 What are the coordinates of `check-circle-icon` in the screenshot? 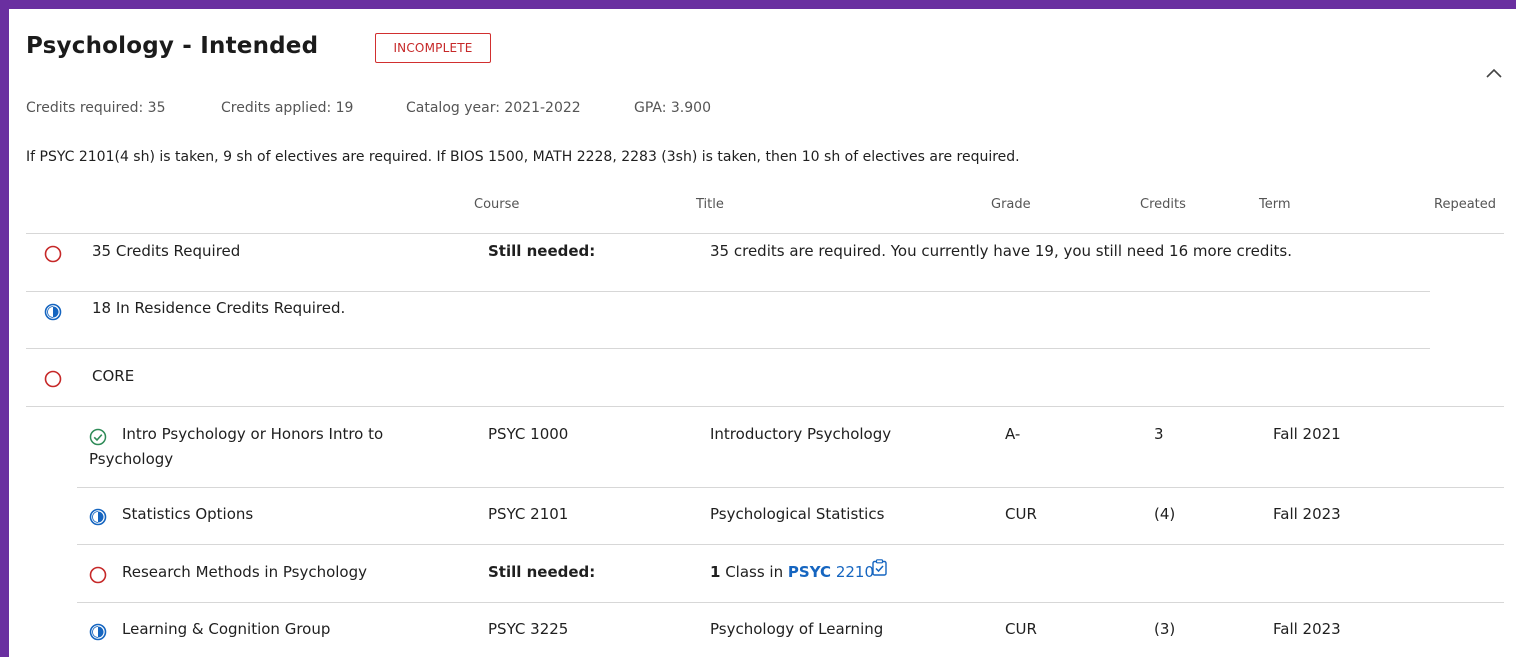 It's located at (98, 437).